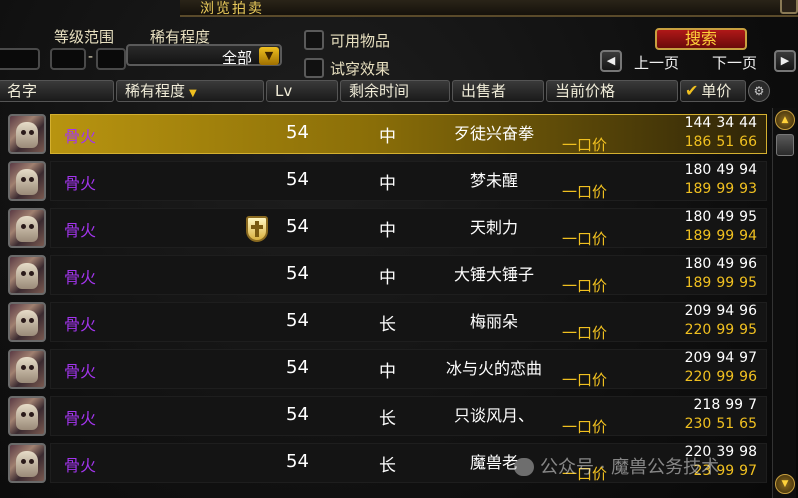 The image size is (798, 498). Describe the element at coordinates (748, 236) in the screenshot. I see `copper-value: 94` at that location.